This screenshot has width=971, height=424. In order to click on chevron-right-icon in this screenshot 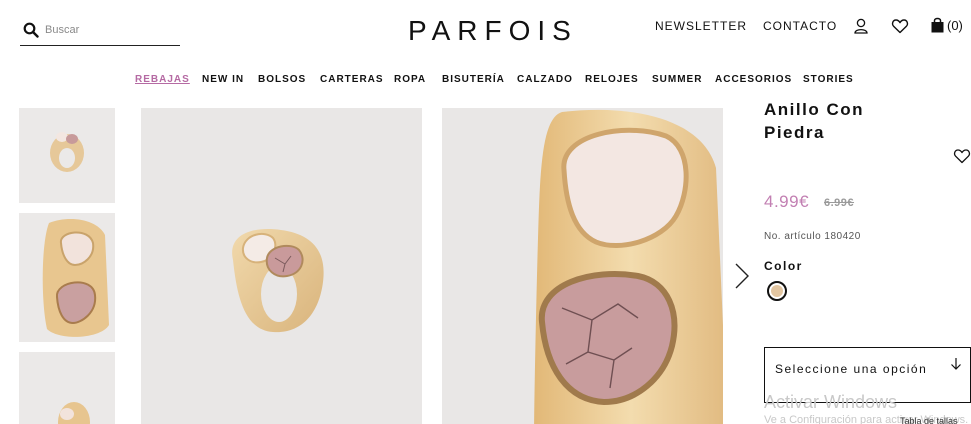, I will do `click(742, 276)`.